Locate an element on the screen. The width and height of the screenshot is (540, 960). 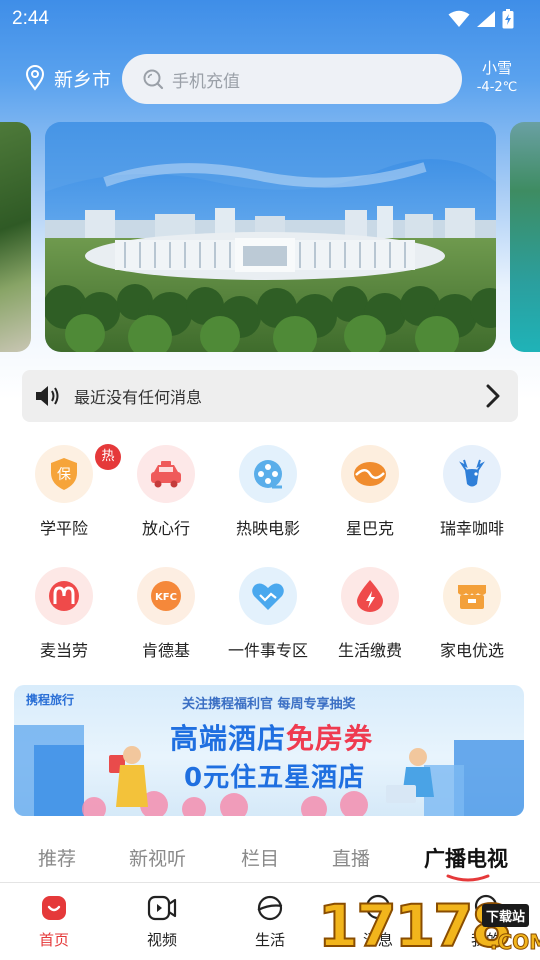
service-yijianshi: 一件事专区 is located at coordinates (268, 623).